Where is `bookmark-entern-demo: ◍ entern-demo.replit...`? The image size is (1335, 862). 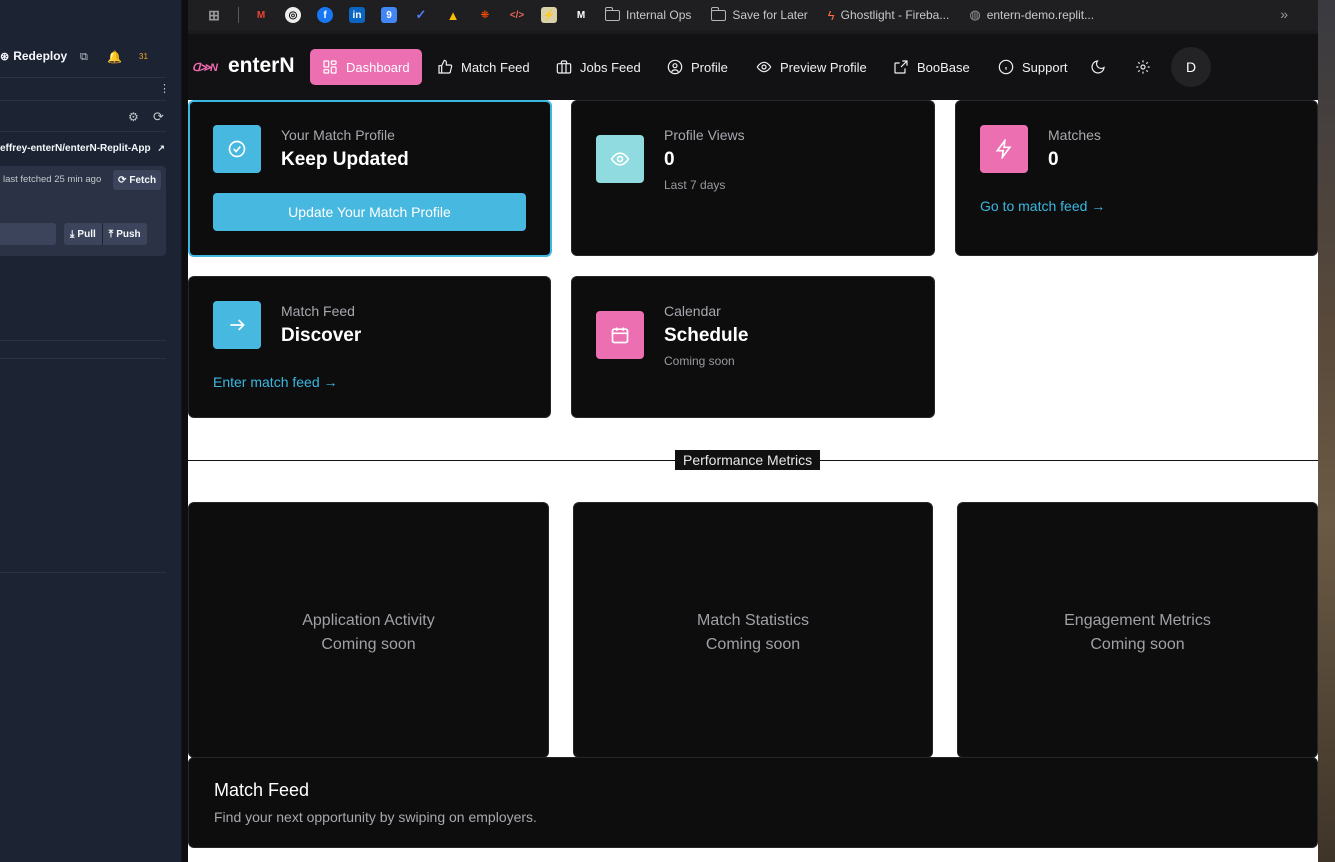
bookmark-entern-demo: ◍ entern-demo.replit... is located at coordinates (1031, 15).